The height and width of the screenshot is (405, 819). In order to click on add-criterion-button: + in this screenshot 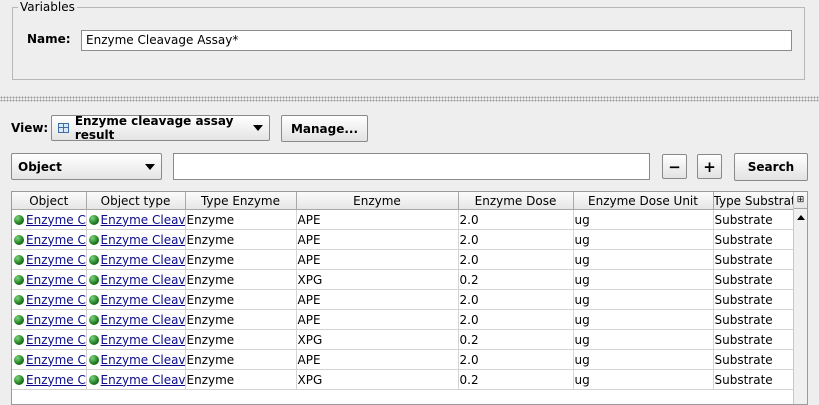, I will do `click(709, 166)`.